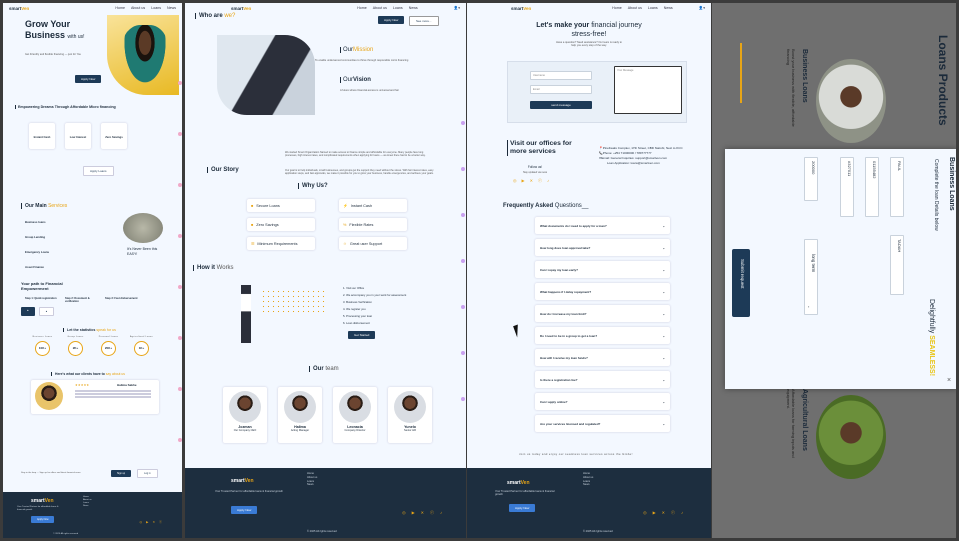  What do you see at coordinates (598, 531) in the screenshot?
I see `footer-copyright: © 2025 All rights reserved` at bounding box center [598, 531].